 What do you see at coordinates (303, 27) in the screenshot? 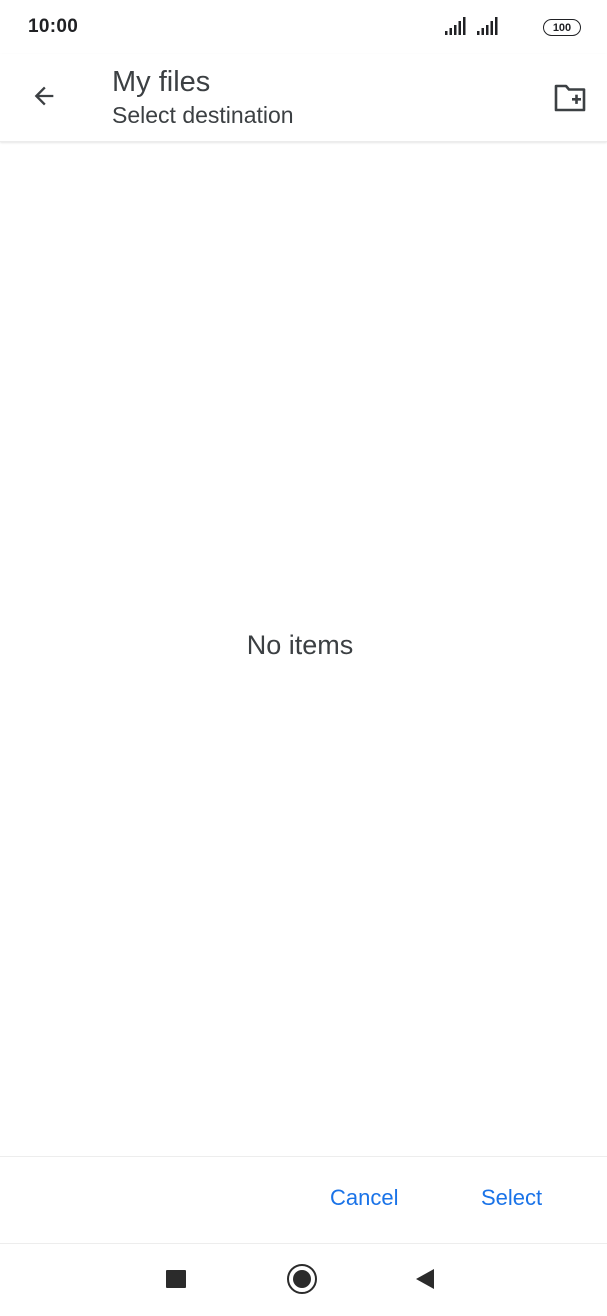
I see `status-bar: 10:00 100` at bounding box center [303, 27].